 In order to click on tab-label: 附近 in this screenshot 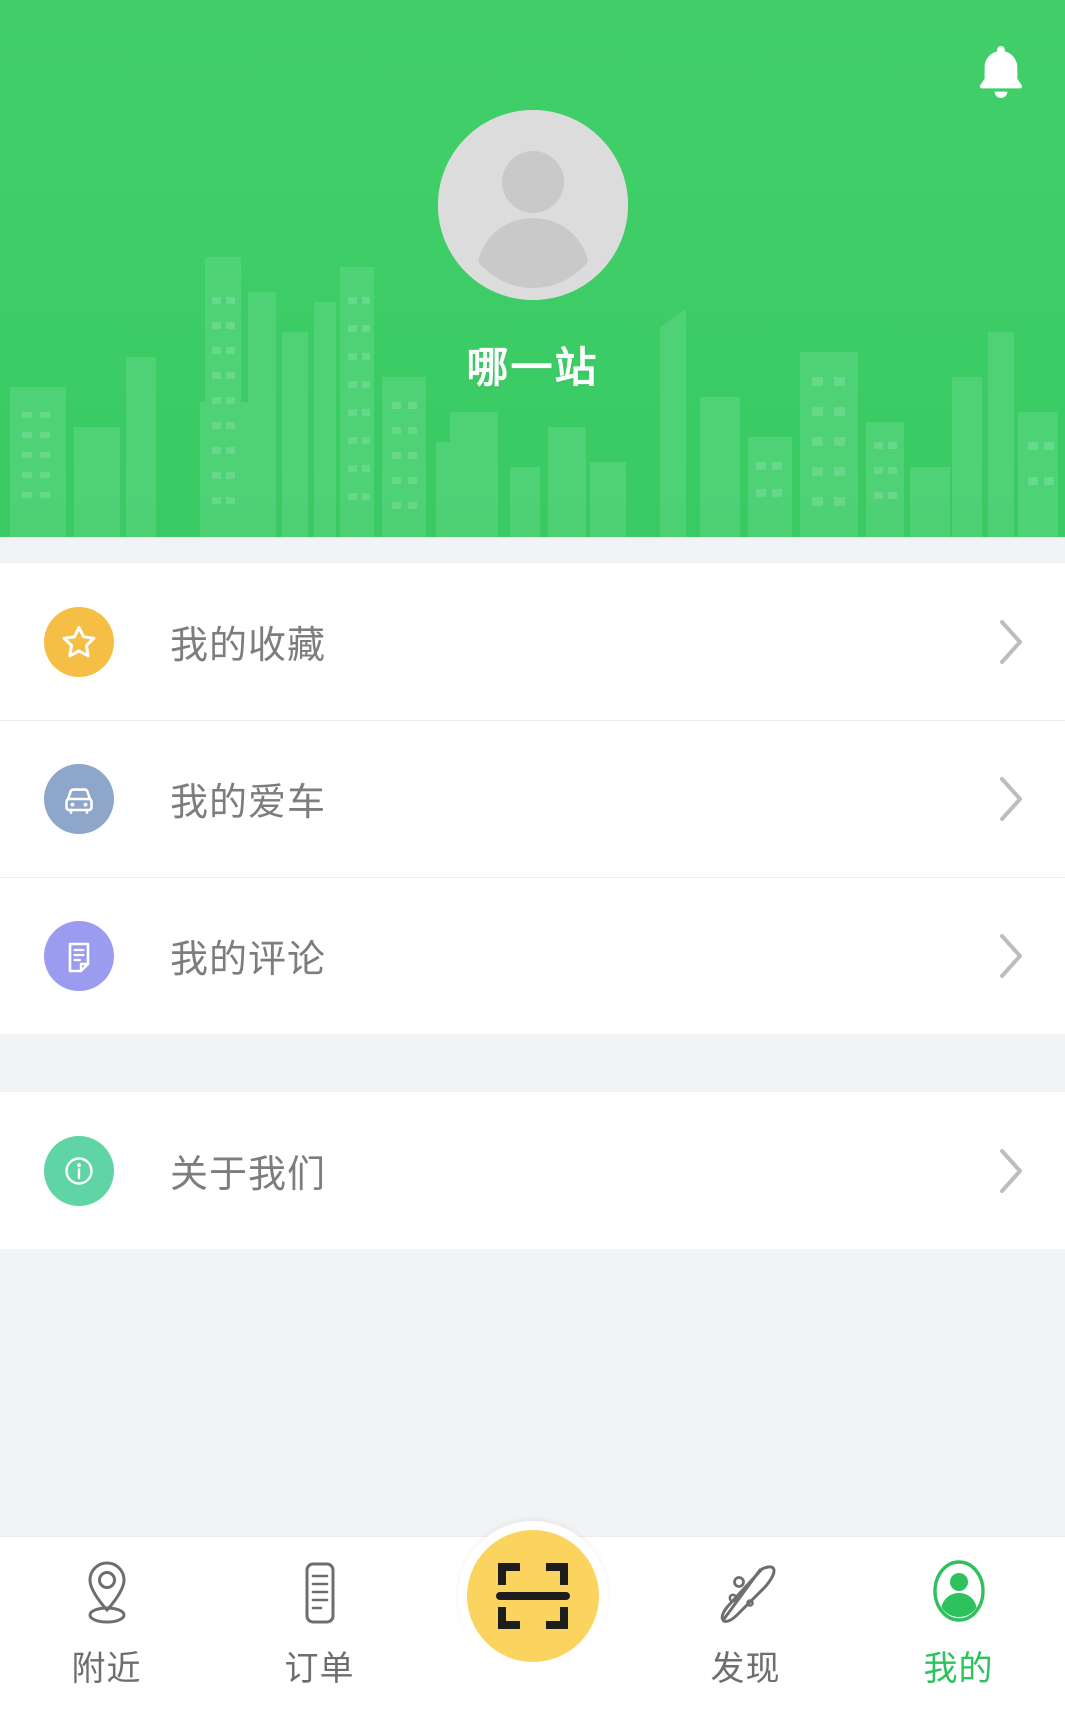, I will do `click(106, 1669)`.